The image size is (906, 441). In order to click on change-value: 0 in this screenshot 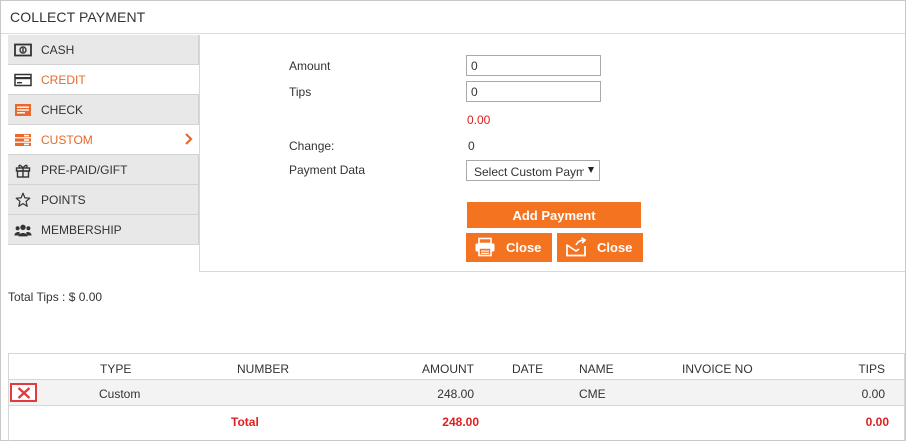, I will do `click(471, 146)`.